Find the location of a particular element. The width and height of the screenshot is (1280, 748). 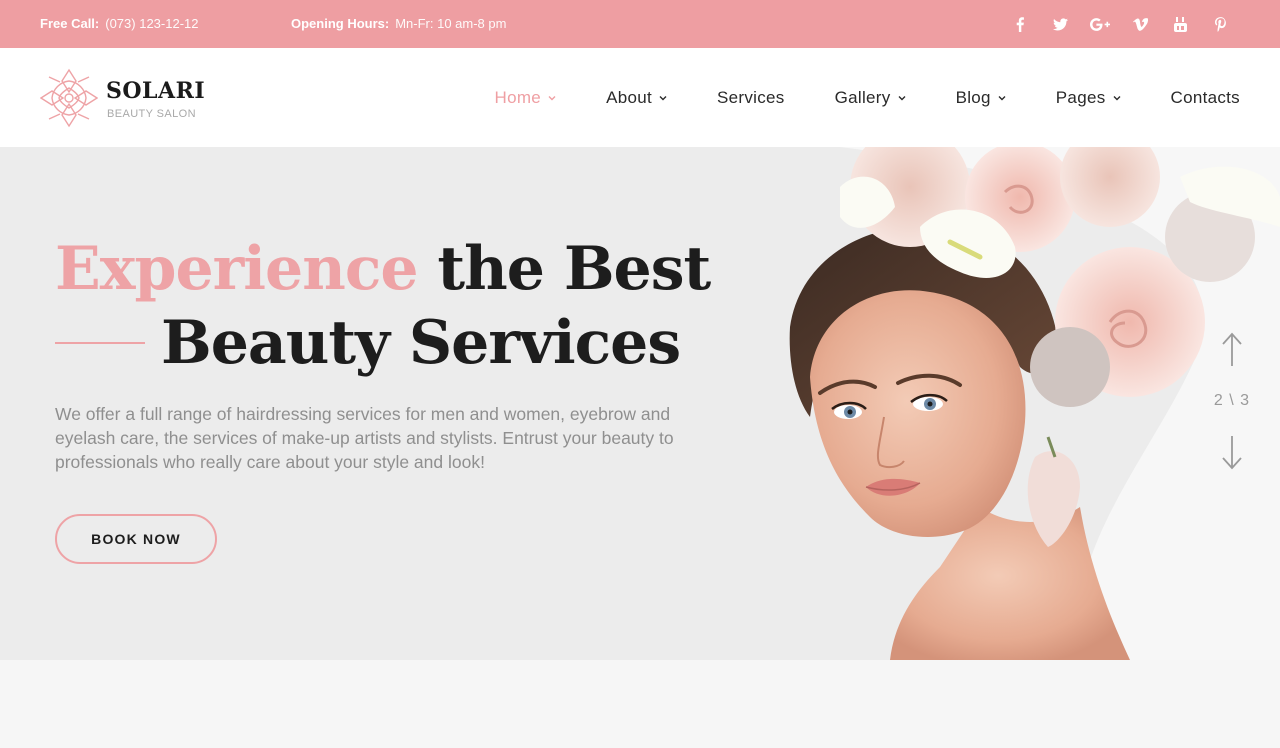

nav-item-about: About is located at coordinates (636, 98).